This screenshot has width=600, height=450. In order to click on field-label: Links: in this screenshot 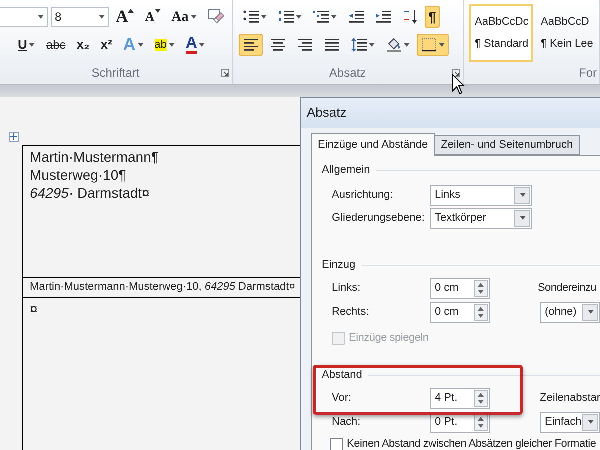, I will do `click(347, 288)`.